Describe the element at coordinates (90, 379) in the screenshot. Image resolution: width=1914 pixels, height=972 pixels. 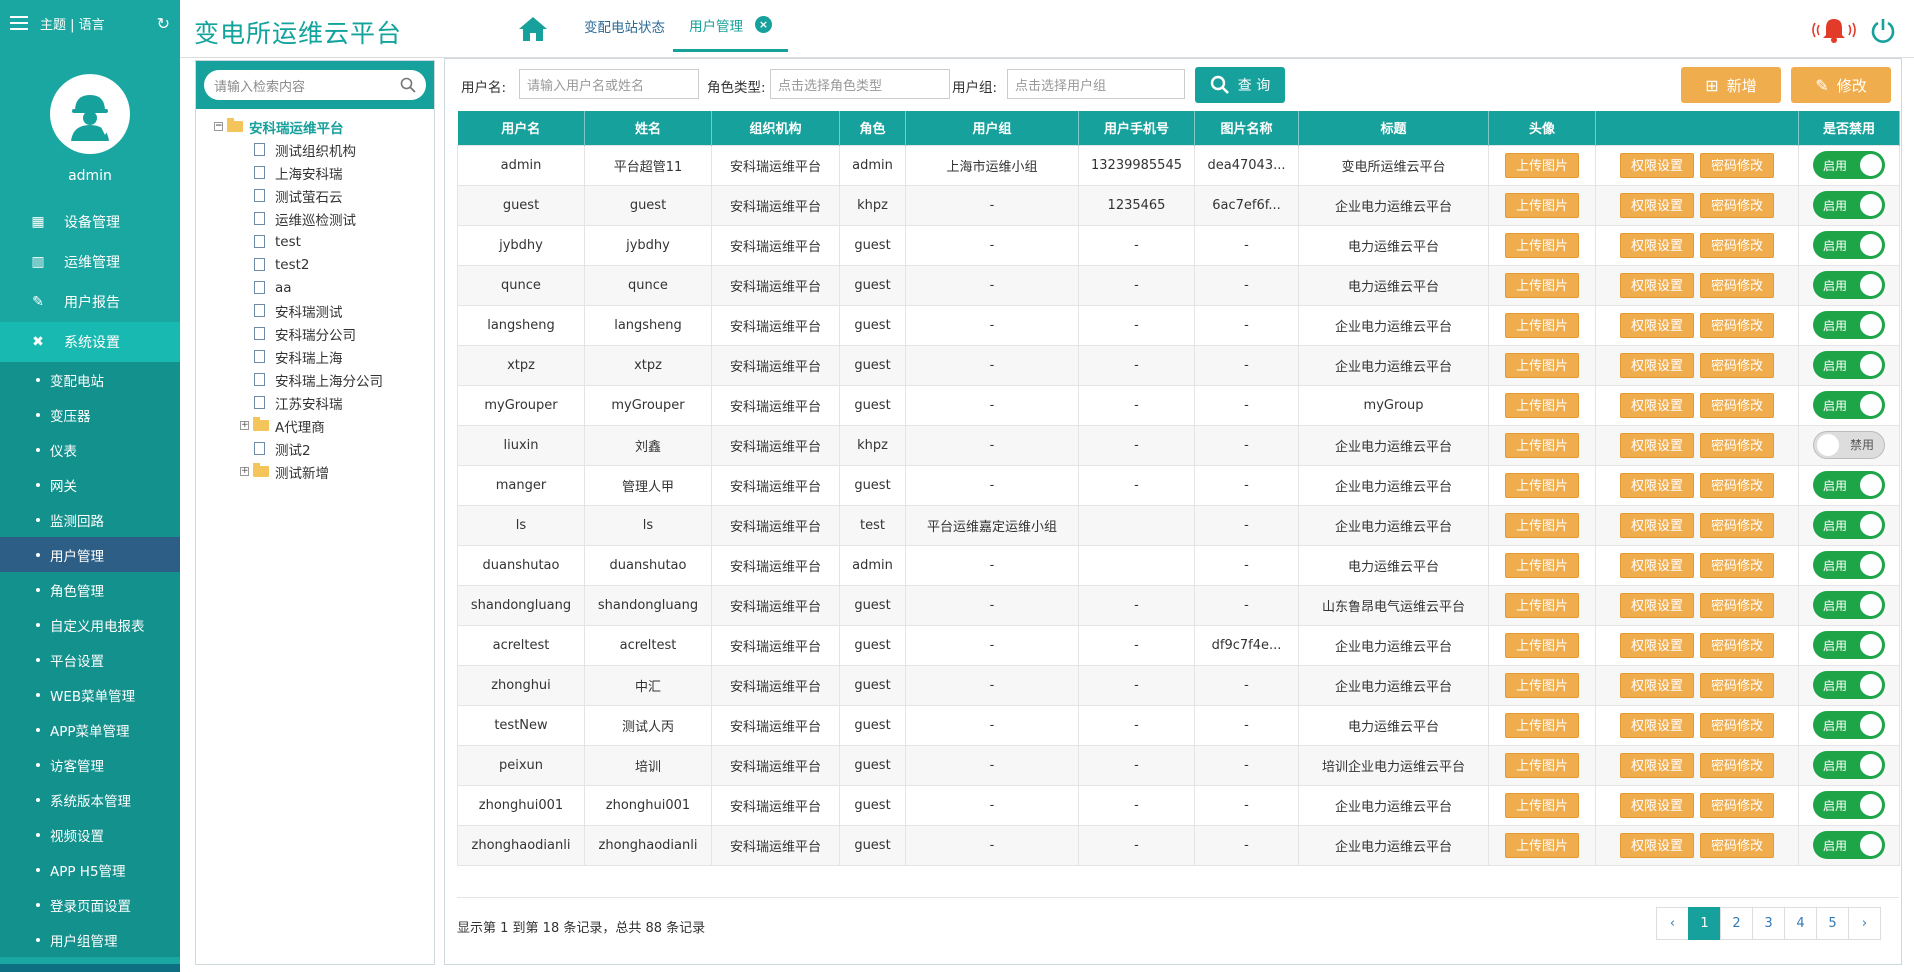
I see `sub-item-substation: 变配电站` at that location.